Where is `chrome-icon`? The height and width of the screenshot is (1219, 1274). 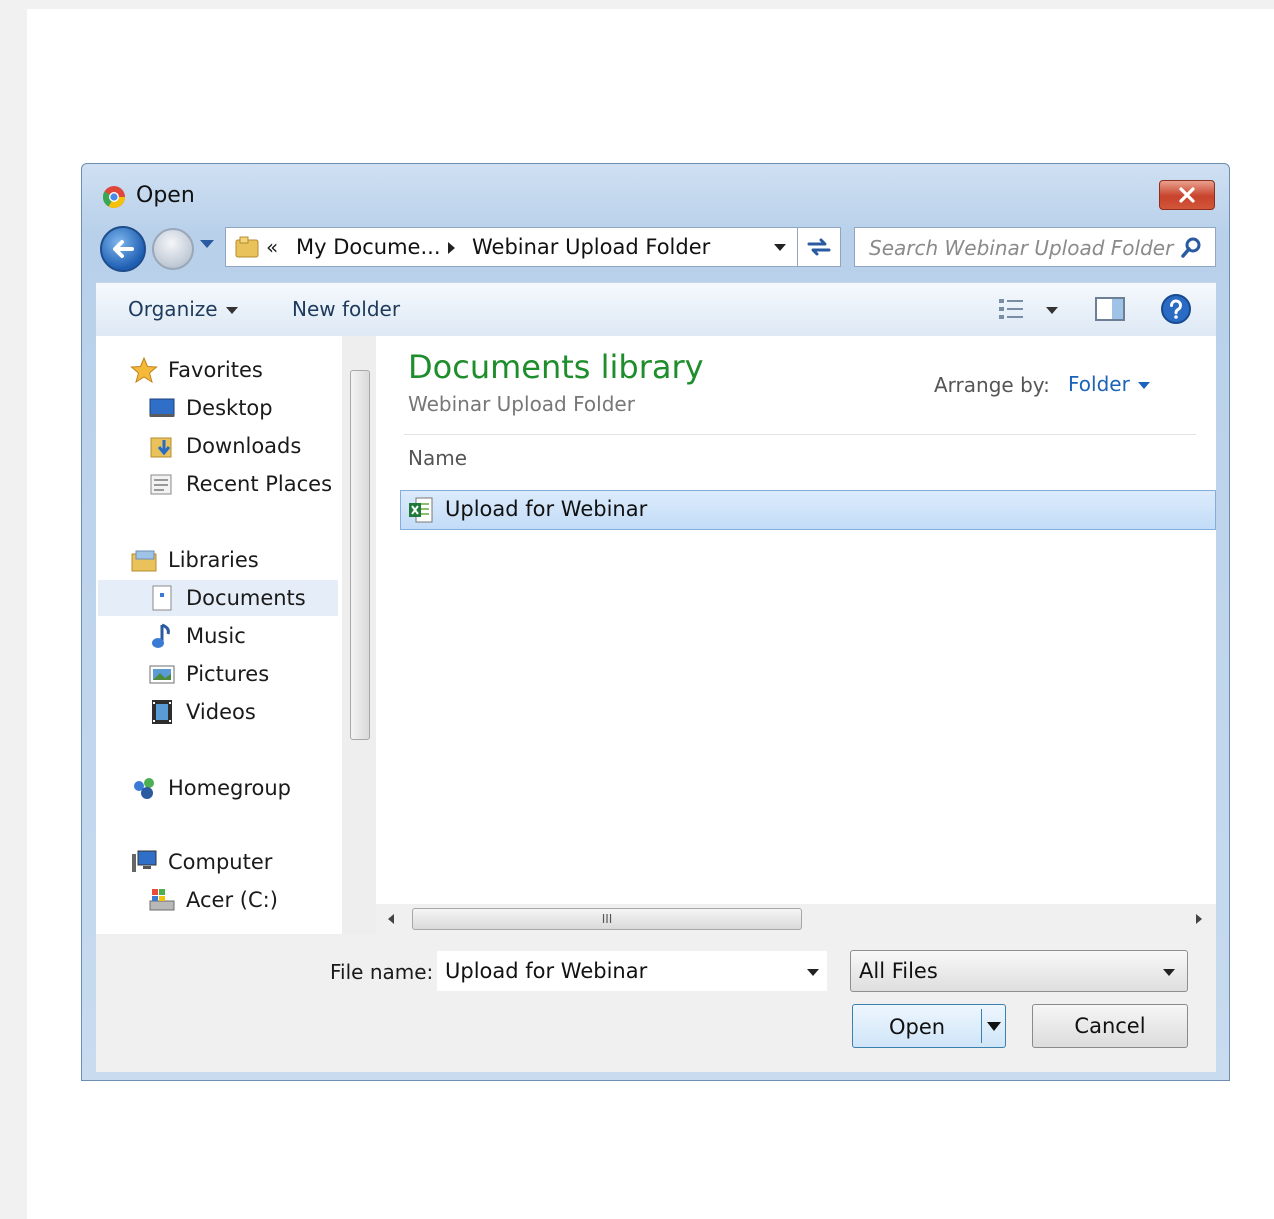
chrome-icon is located at coordinates (114, 197).